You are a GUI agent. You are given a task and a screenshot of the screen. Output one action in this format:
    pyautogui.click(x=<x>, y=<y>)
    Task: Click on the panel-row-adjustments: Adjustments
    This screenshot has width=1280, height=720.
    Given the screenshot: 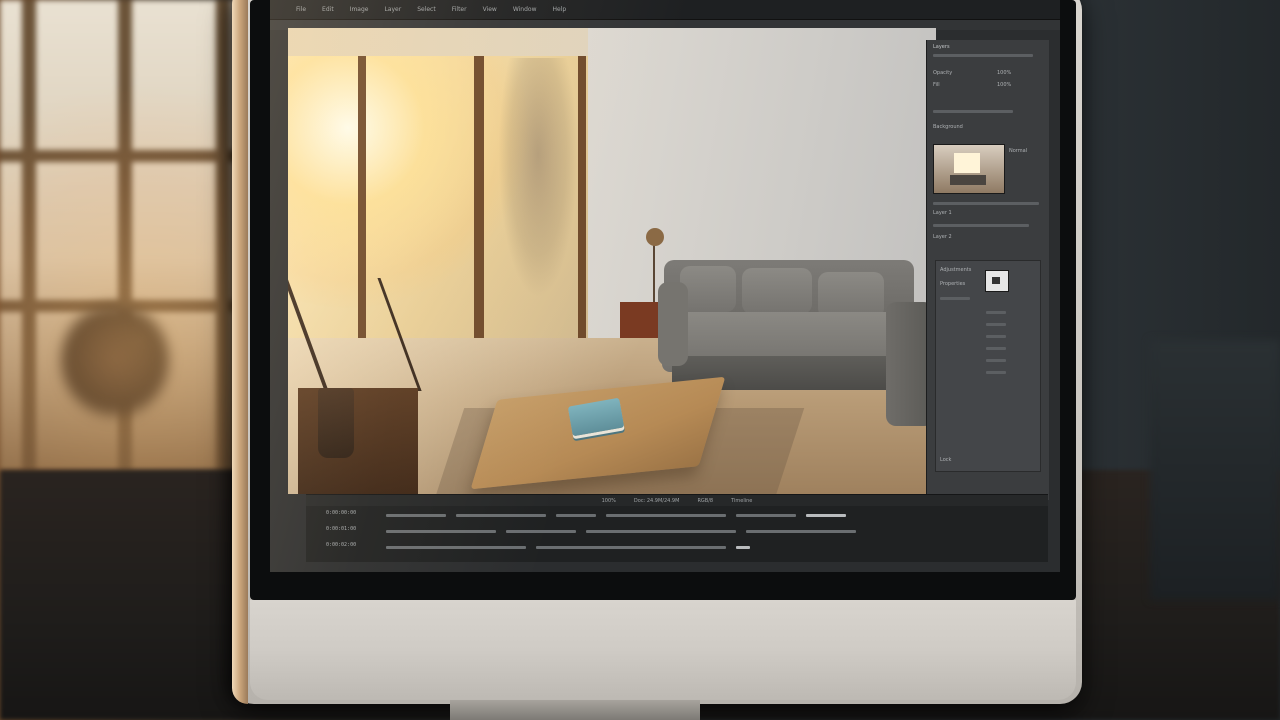 What is the action you would take?
    pyautogui.click(x=955, y=270)
    